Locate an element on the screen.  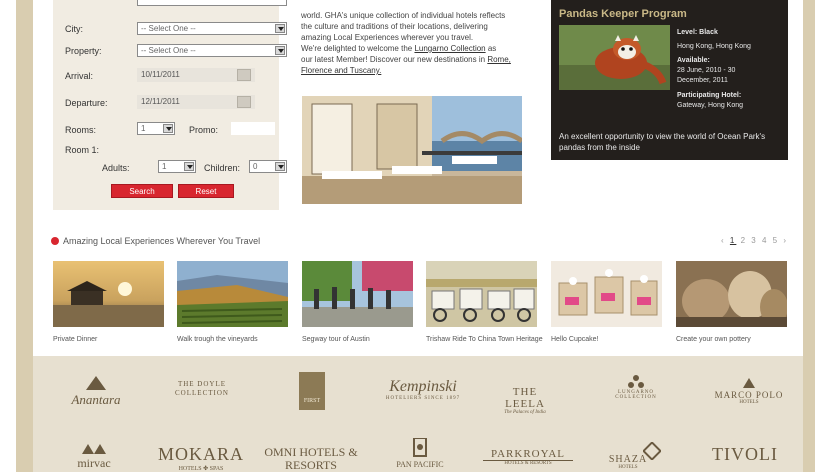
brand-logo-marco-polo: MARCO POLO HOTELS is located at coordinates (749, 390).